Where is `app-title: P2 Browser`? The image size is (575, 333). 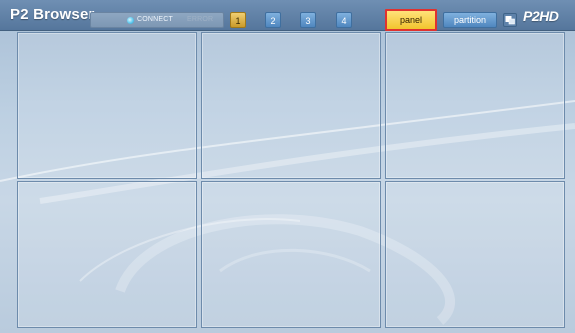 app-title: P2 Browser is located at coordinates (52, 14).